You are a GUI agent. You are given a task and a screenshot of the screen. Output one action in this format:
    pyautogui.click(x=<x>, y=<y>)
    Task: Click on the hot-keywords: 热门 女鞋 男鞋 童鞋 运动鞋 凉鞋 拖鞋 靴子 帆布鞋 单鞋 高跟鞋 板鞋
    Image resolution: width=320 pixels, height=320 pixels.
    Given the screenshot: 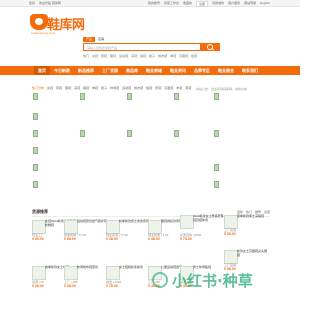 What is the action you would take?
    pyautogui.click(x=140, y=56)
    